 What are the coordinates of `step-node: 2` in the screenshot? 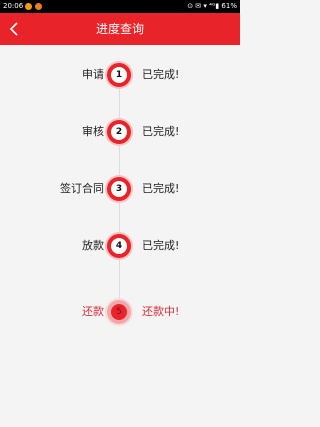 It's located at (119, 132).